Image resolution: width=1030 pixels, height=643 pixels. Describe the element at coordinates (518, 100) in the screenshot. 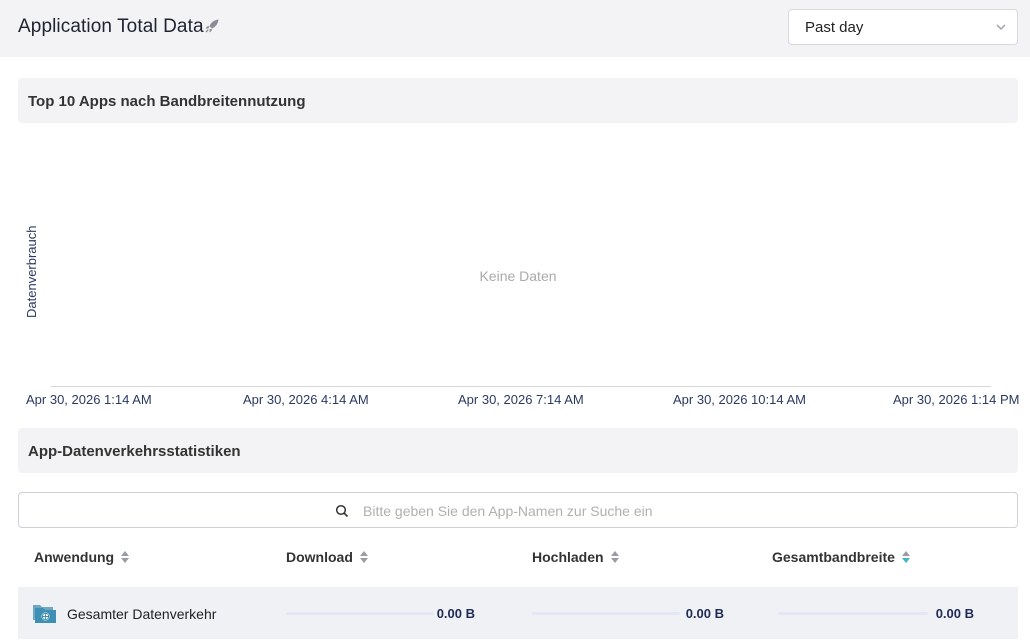

I see `top-apps-header: Top 10 Apps nach Bandbreitennutzung` at that location.